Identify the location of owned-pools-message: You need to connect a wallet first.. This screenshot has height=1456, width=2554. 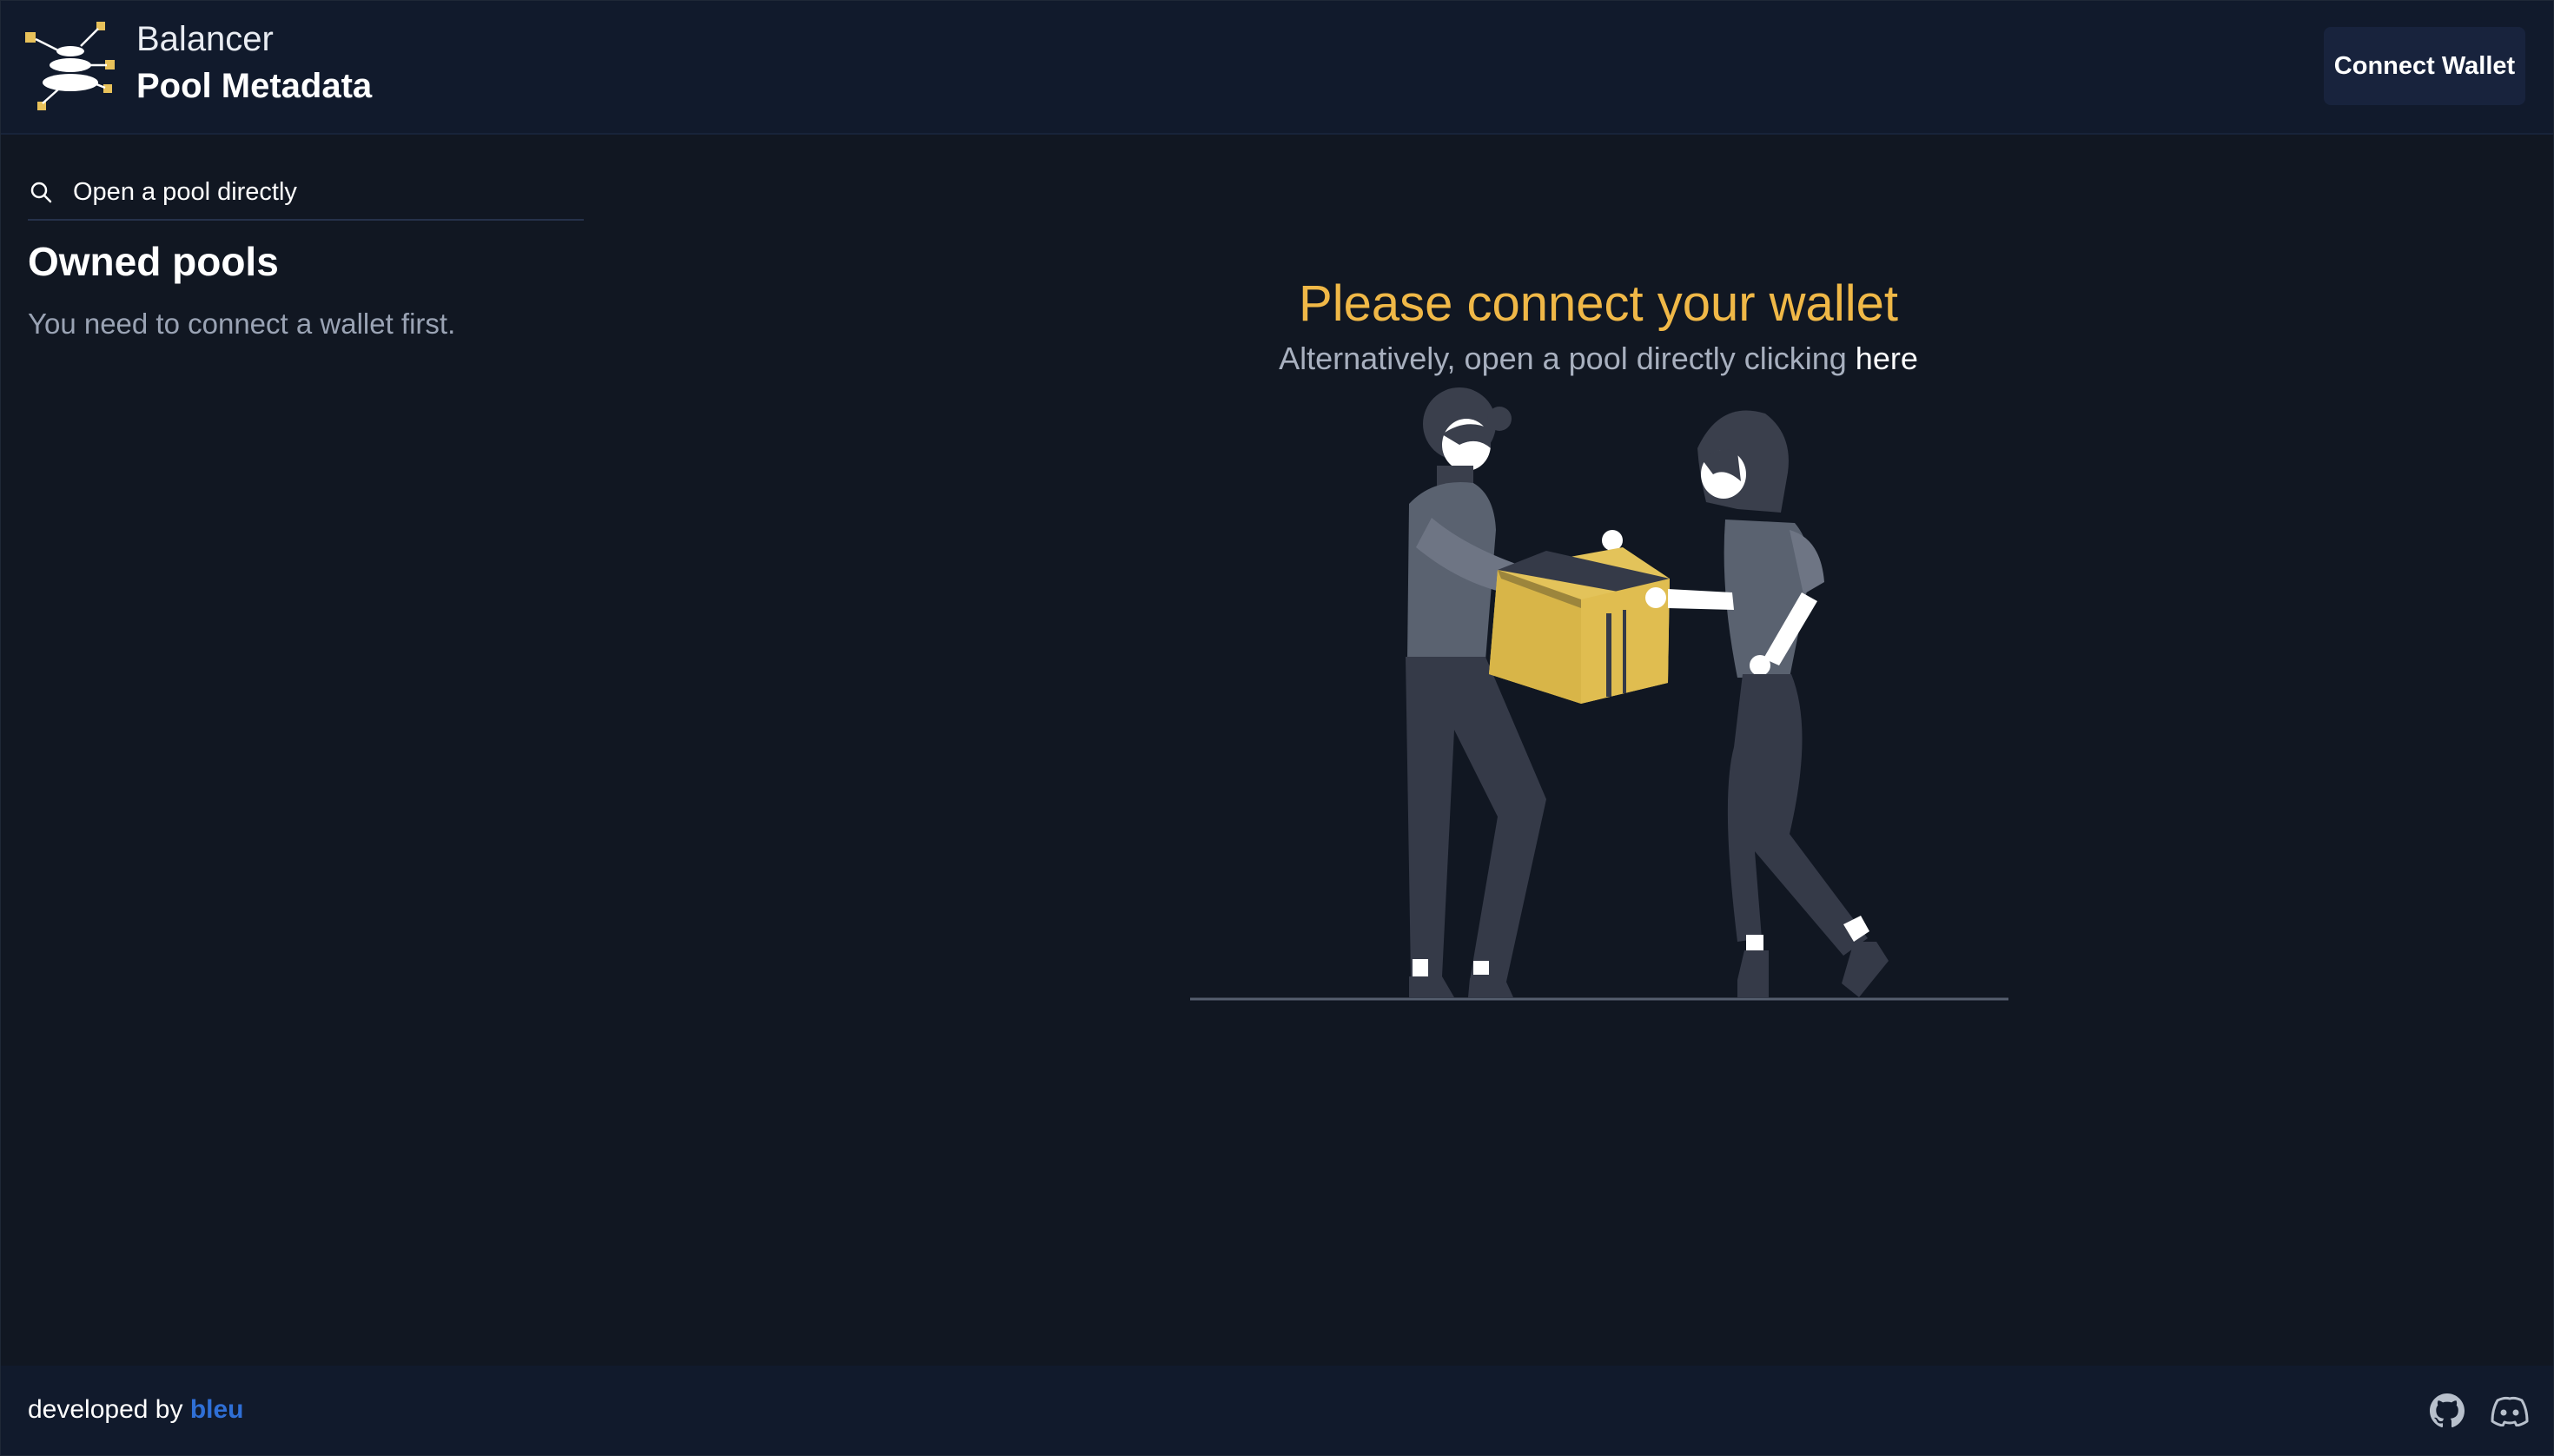
(242, 324).